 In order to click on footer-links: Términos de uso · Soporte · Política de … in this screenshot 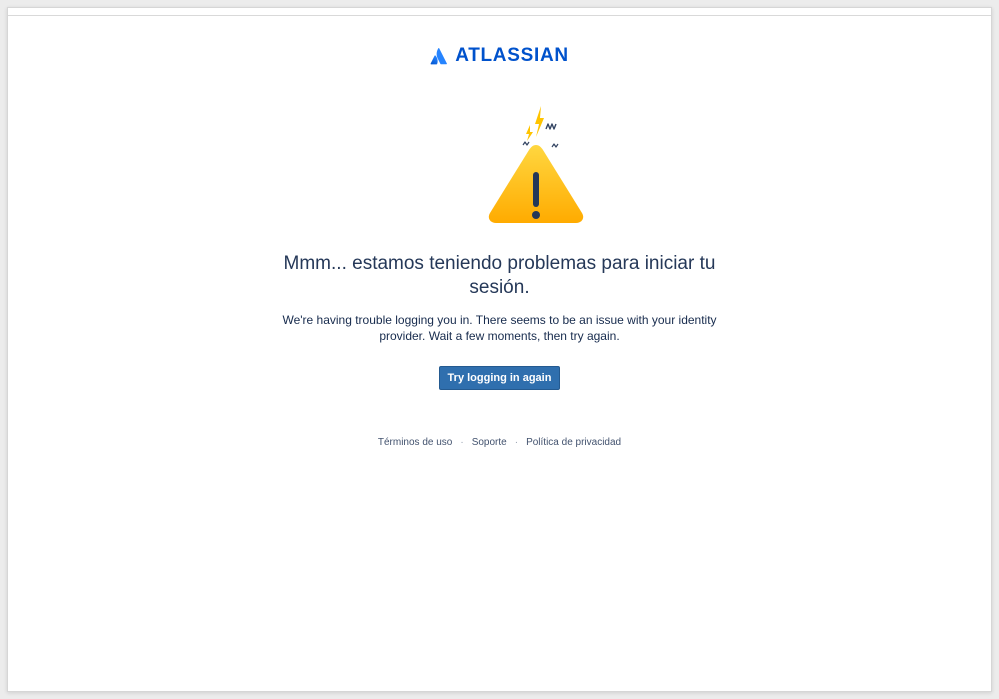, I will do `click(499, 442)`.